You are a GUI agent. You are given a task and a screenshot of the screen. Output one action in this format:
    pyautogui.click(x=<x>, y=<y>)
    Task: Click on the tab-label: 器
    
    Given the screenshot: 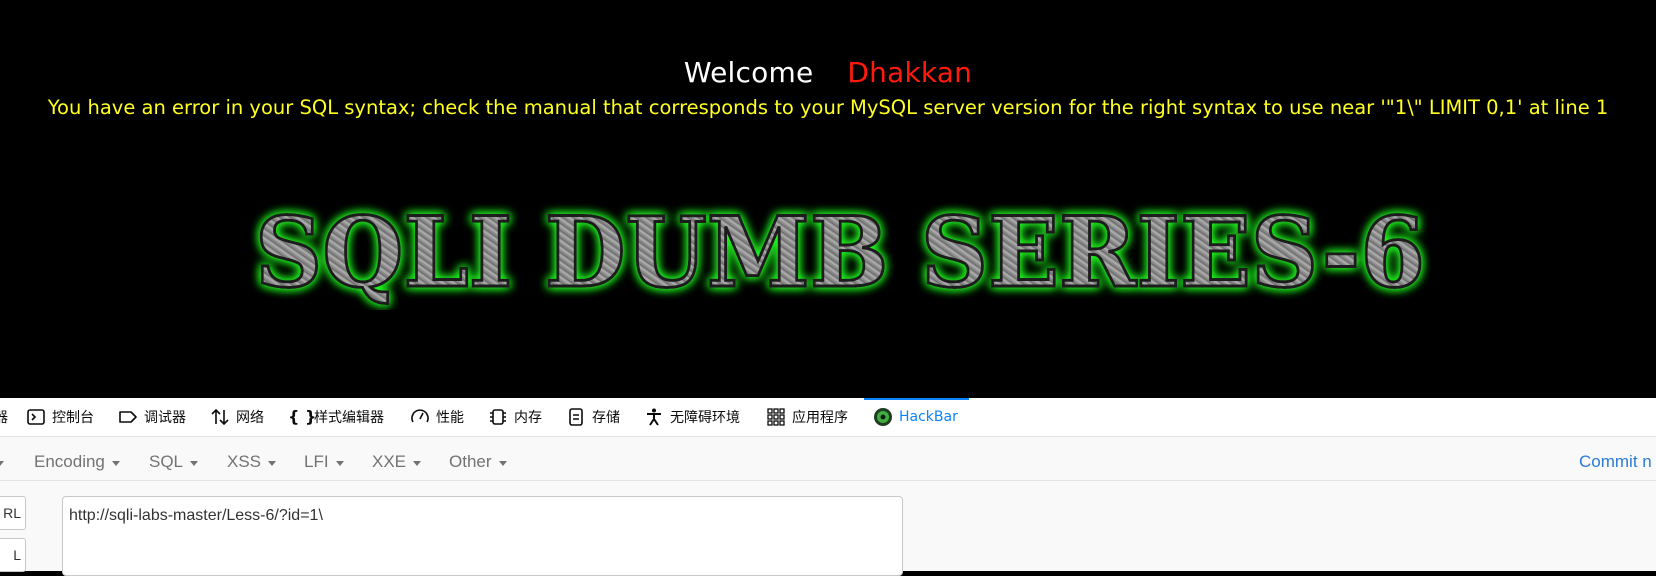 What is the action you would take?
    pyautogui.click(x=4, y=417)
    